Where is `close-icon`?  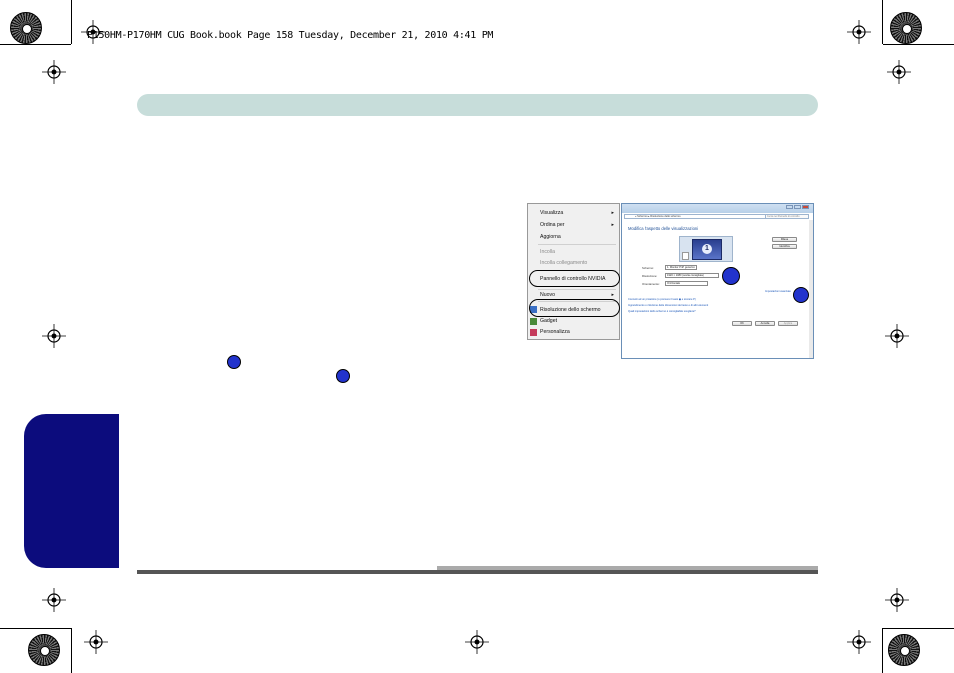
close-icon is located at coordinates (805, 207).